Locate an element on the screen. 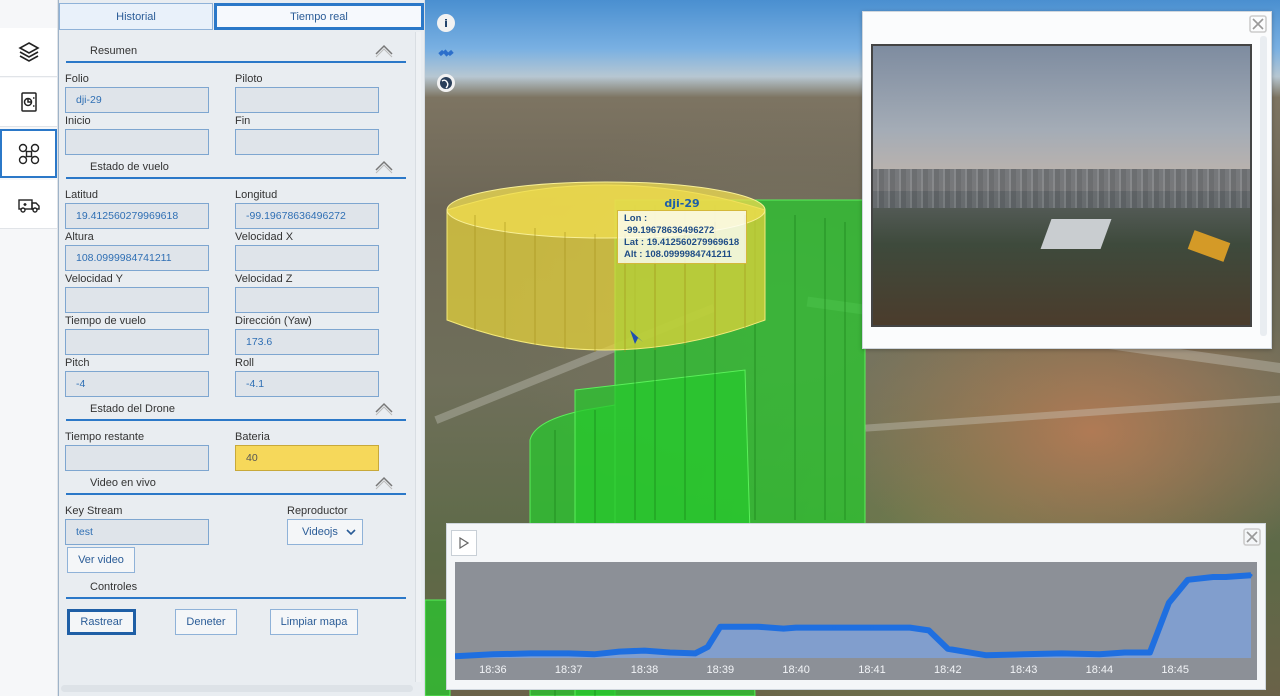 The image size is (1280, 696). folio-label: Folio is located at coordinates (77, 79).